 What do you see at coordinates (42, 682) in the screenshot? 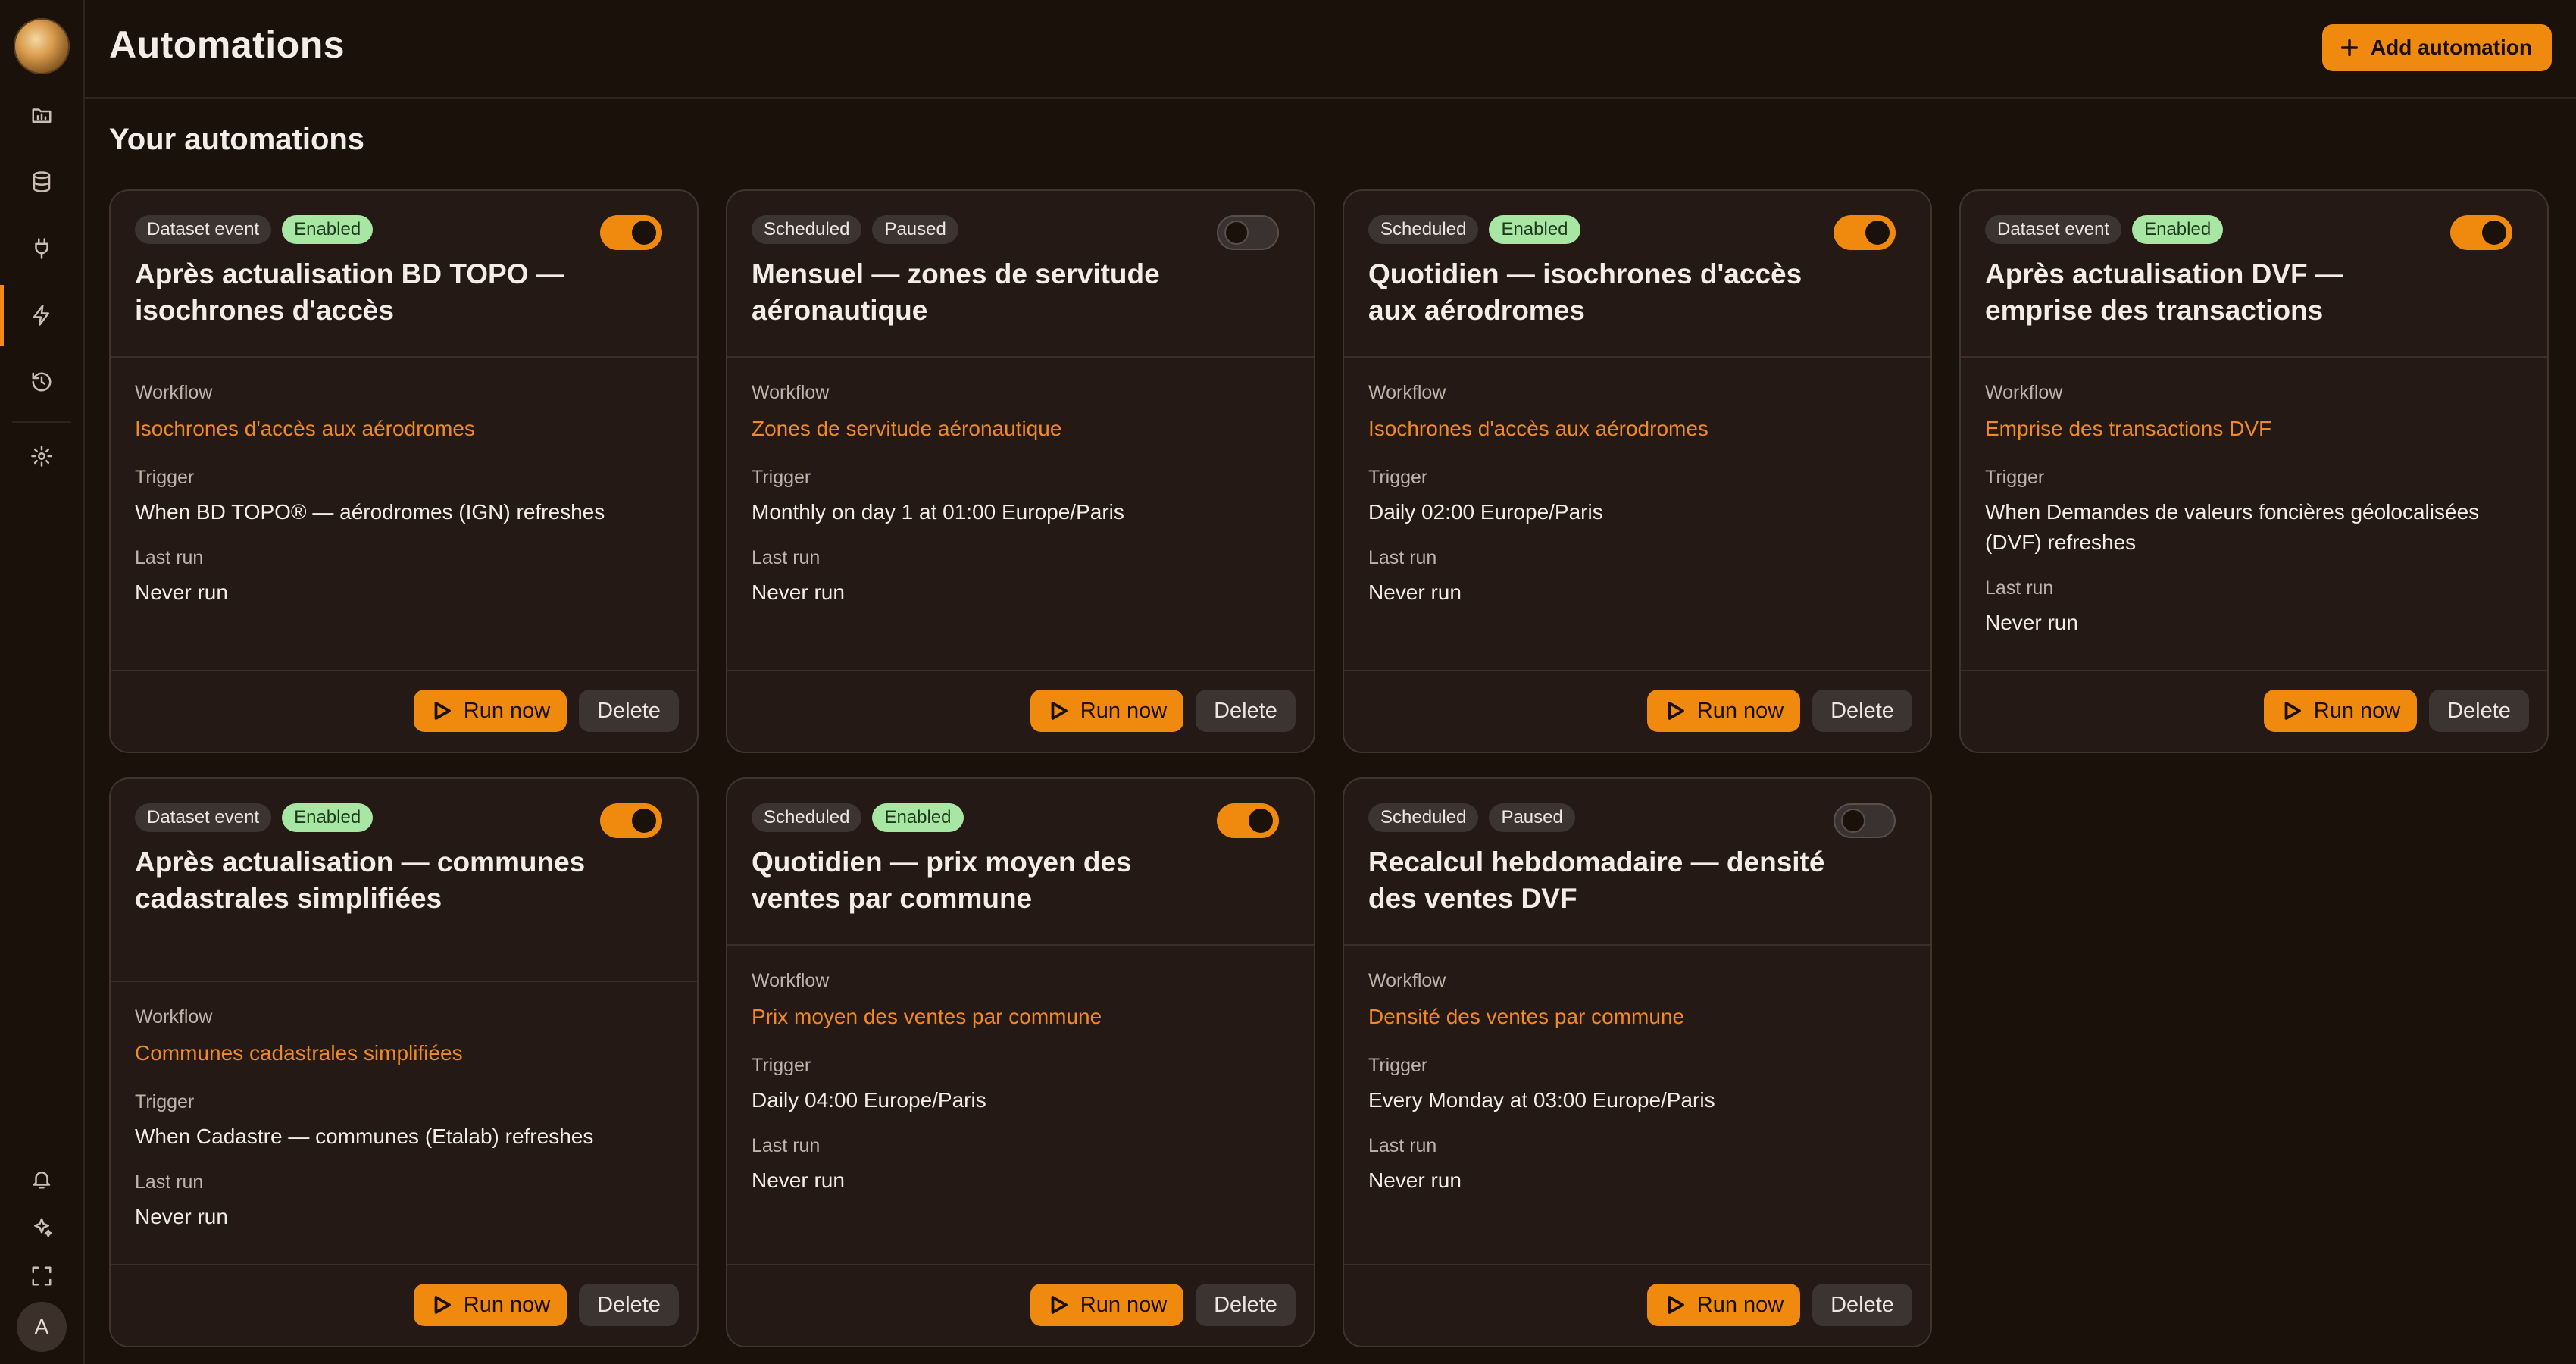
I see `sidebar: A` at bounding box center [42, 682].